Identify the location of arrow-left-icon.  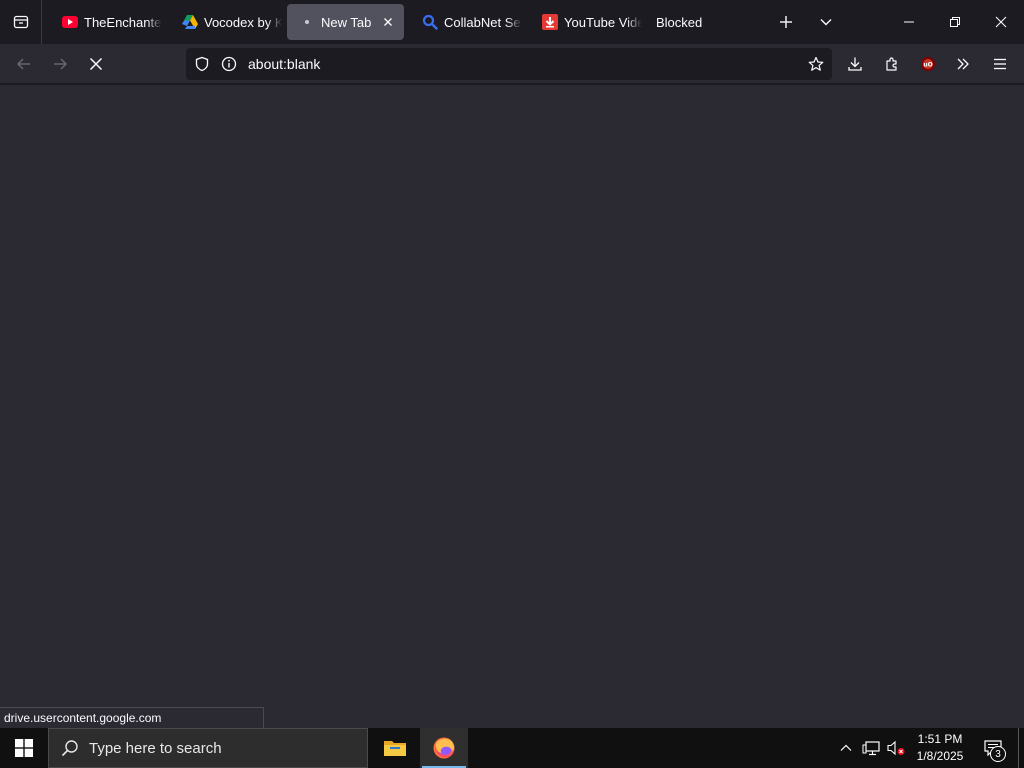
(23, 64).